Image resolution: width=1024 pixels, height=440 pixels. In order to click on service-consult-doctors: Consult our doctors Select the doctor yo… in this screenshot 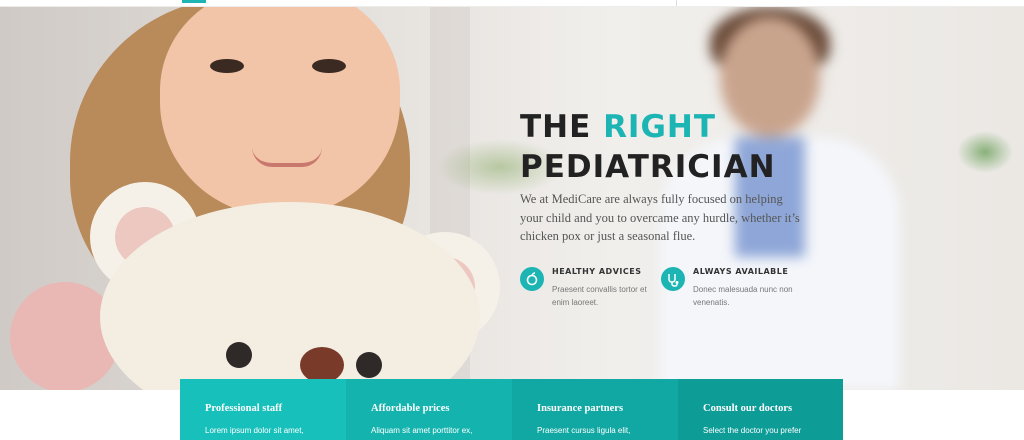, I will do `click(760, 409)`.